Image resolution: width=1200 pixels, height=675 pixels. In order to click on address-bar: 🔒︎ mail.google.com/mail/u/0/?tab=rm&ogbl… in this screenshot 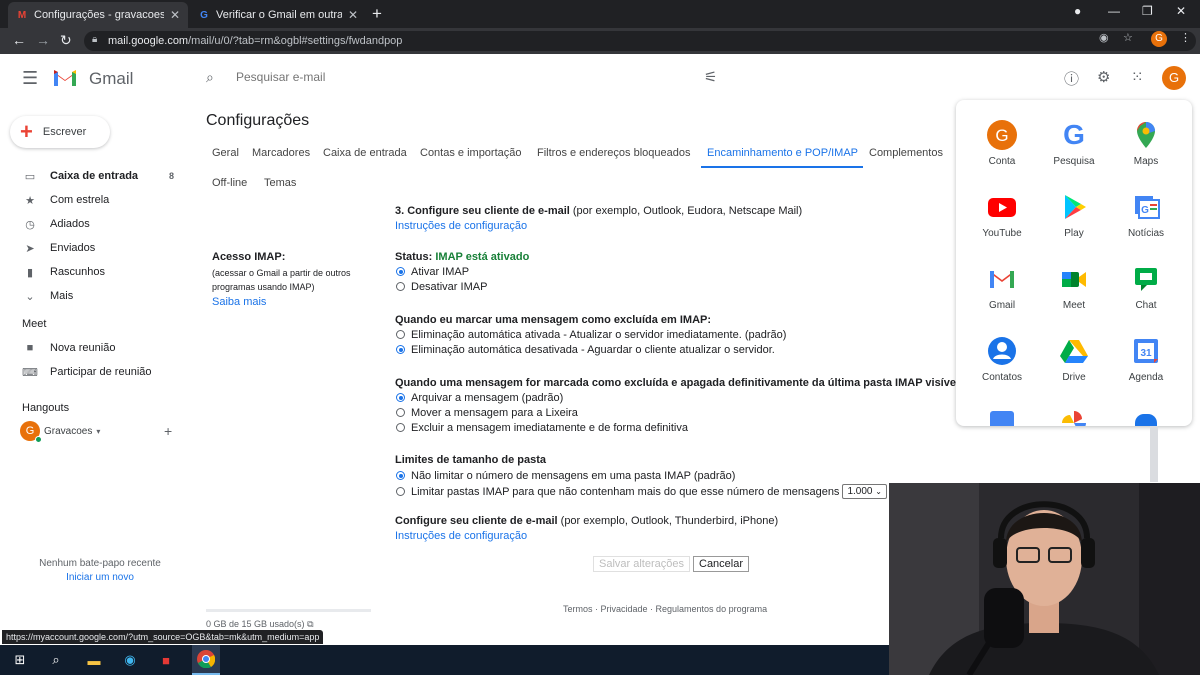, I will do `click(640, 41)`.